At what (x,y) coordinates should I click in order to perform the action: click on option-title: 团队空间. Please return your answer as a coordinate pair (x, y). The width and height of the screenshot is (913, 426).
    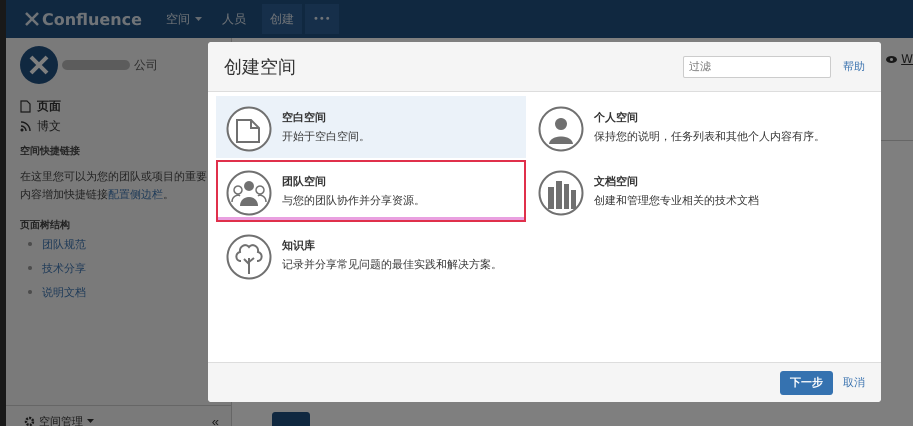
    Looking at the image, I should click on (304, 181).